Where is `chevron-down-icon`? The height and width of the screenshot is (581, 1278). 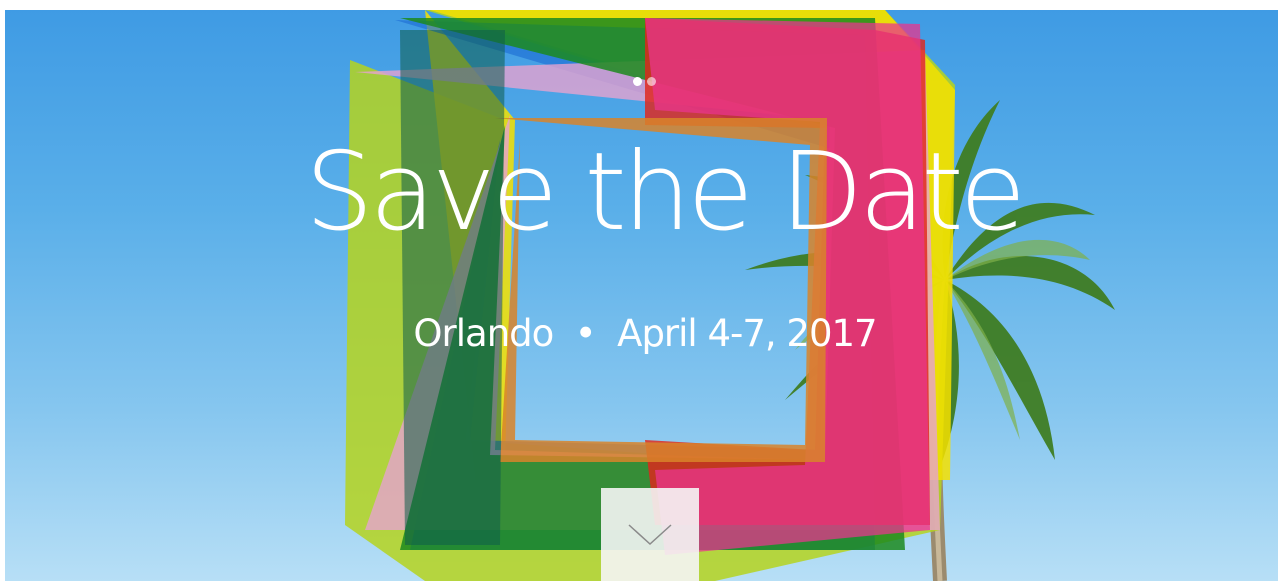
chevron-down-icon is located at coordinates (650, 535).